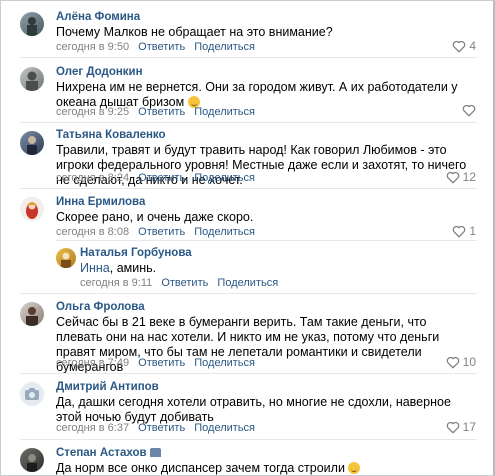 The image size is (495, 476). What do you see at coordinates (98, 17) in the screenshot?
I see `author-name: Алёна Фомина` at bounding box center [98, 17].